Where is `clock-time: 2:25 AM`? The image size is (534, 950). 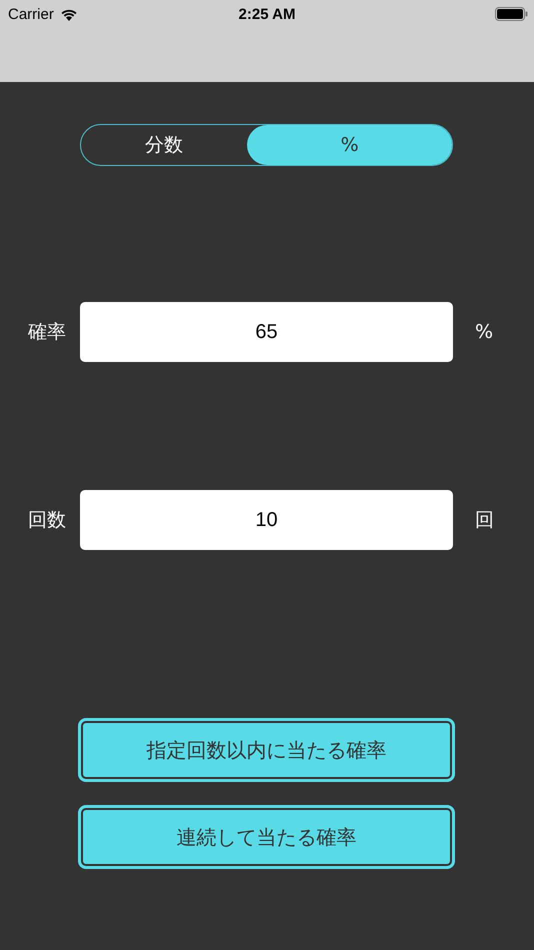 clock-time: 2:25 AM is located at coordinates (267, 14).